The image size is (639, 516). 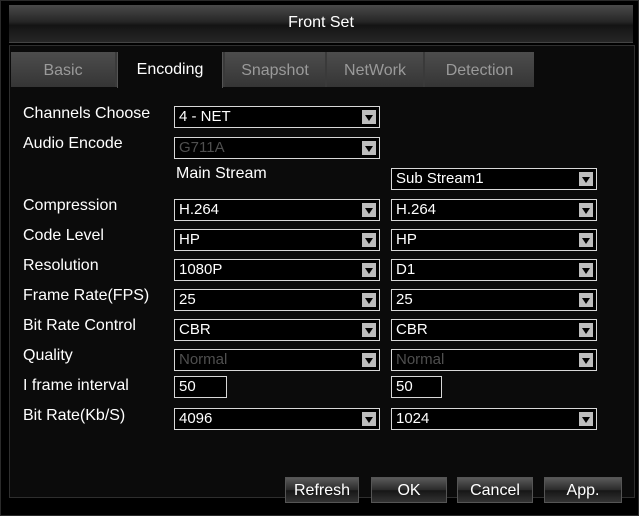 I want to click on tab-detection: Detection, so click(x=479, y=69).